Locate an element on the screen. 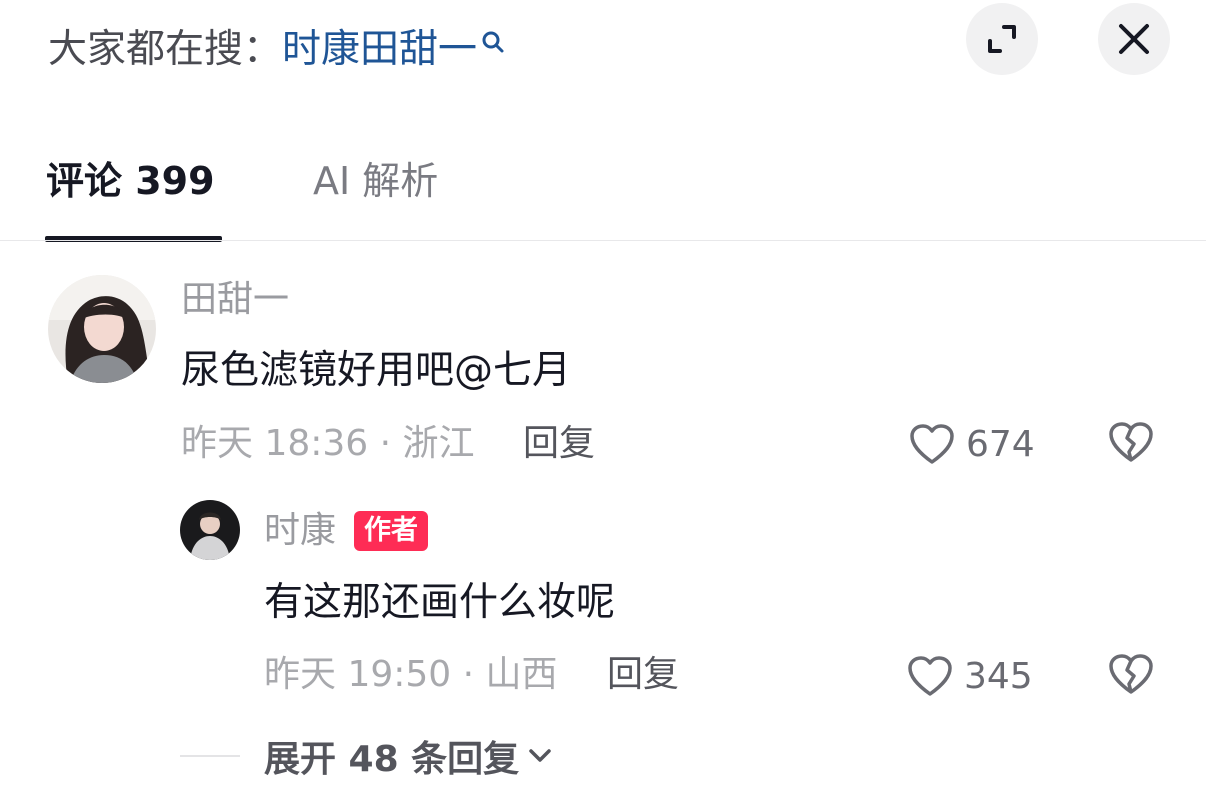 Image resolution: width=1206 pixels, height=792 pixels. chevron-down-icon is located at coordinates (540, 755).